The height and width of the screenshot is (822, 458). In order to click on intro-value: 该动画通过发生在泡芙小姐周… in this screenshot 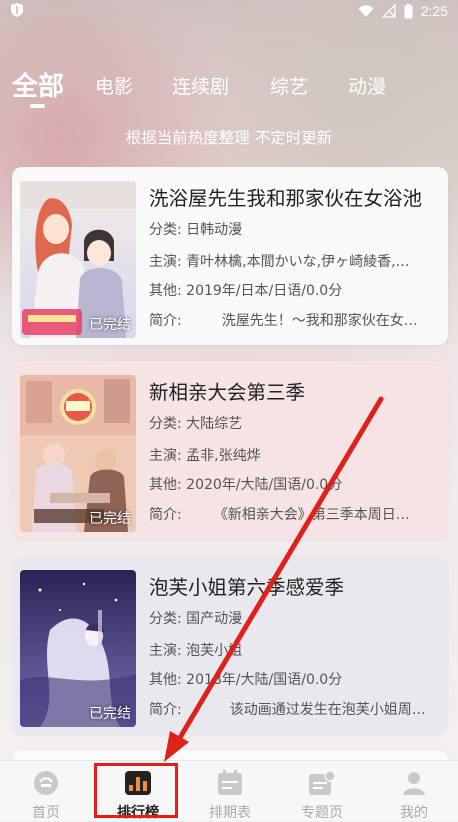, I will do `click(327, 710)`.